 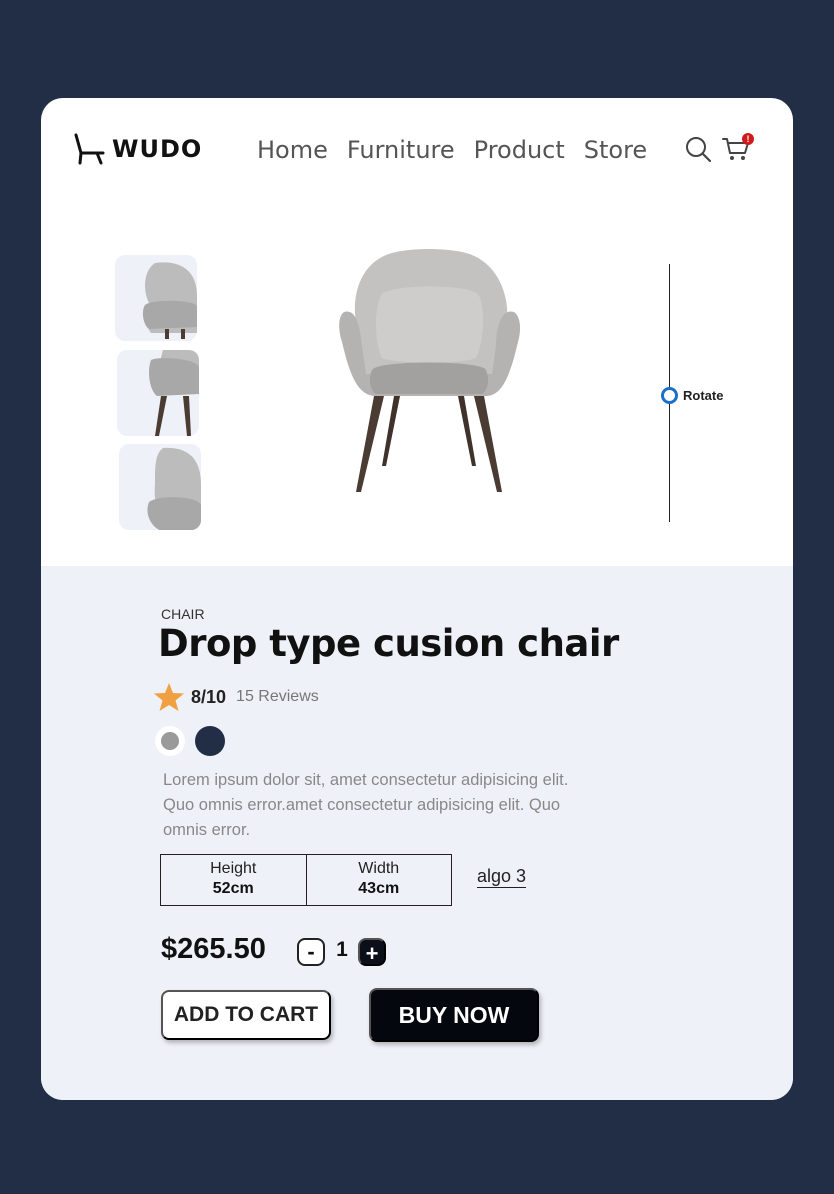 I want to click on nav-item-store: Store, so click(x=615, y=150).